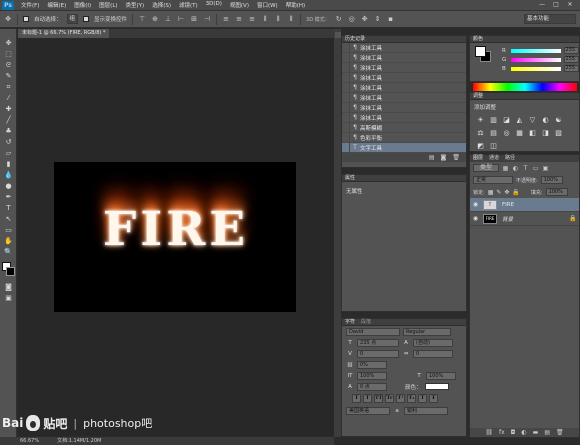  What do you see at coordinates (8, 153) in the screenshot?
I see `eraser-icon: ▱` at bounding box center [8, 153].